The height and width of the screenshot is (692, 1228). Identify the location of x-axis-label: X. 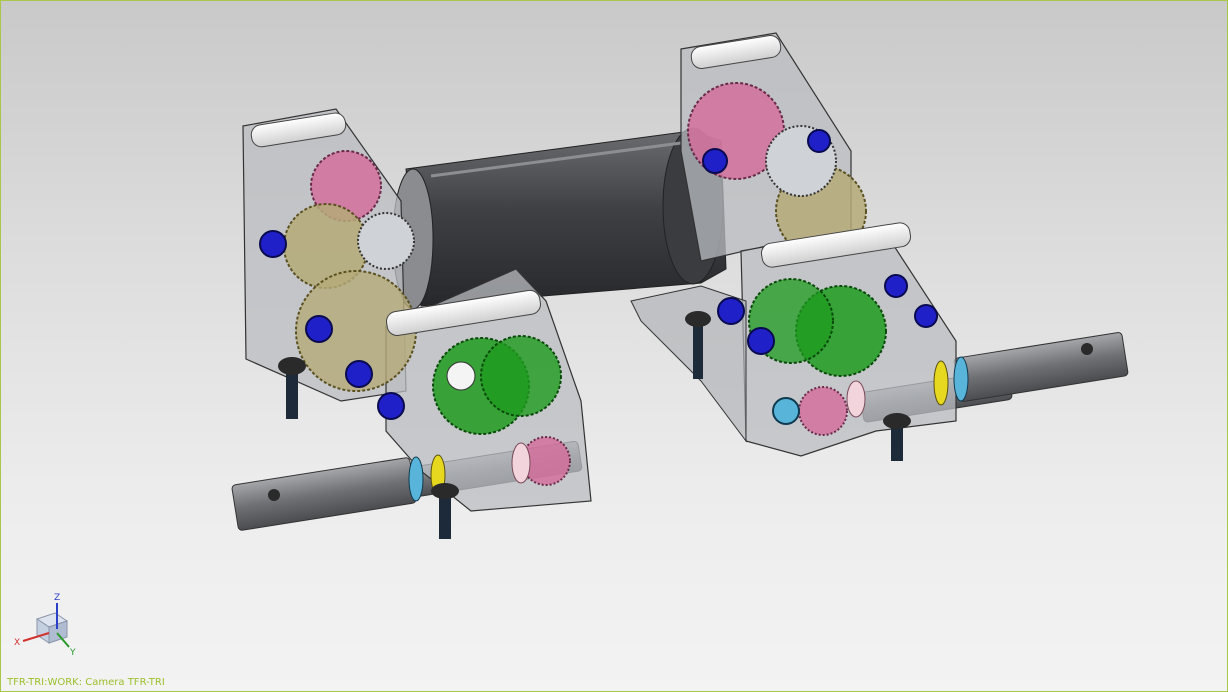
(17, 643).